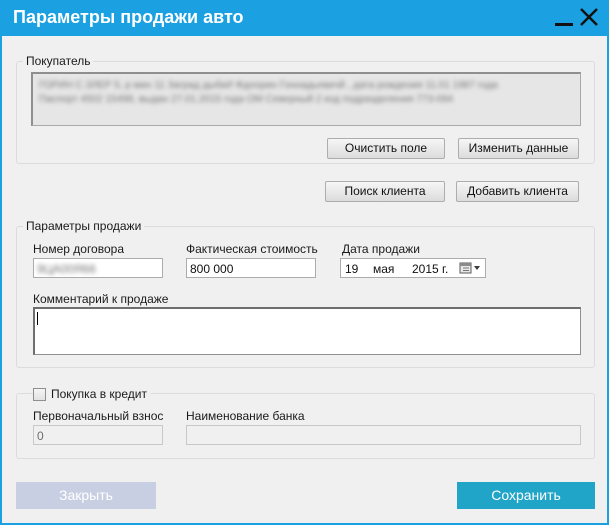 The height and width of the screenshot is (525, 609). Describe the element at coordinates (101, 299) in the screenshot. I see `sale-comment-label: Комментарий к продаже` at that location.